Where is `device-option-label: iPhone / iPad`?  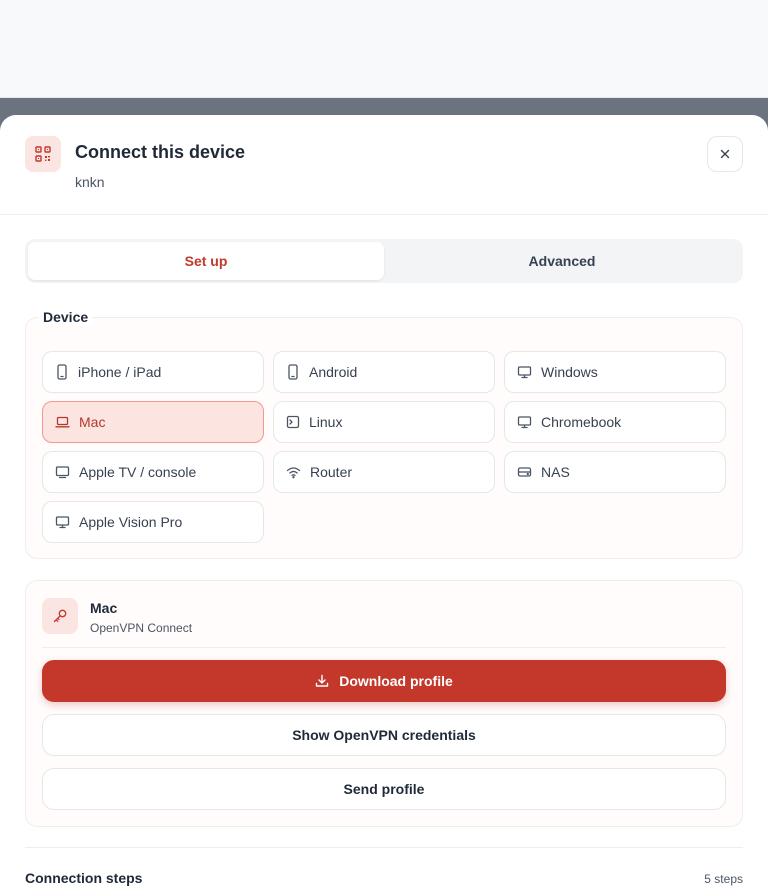 device-option-label: iPhone / iPad is located at coordinates (120, 372).